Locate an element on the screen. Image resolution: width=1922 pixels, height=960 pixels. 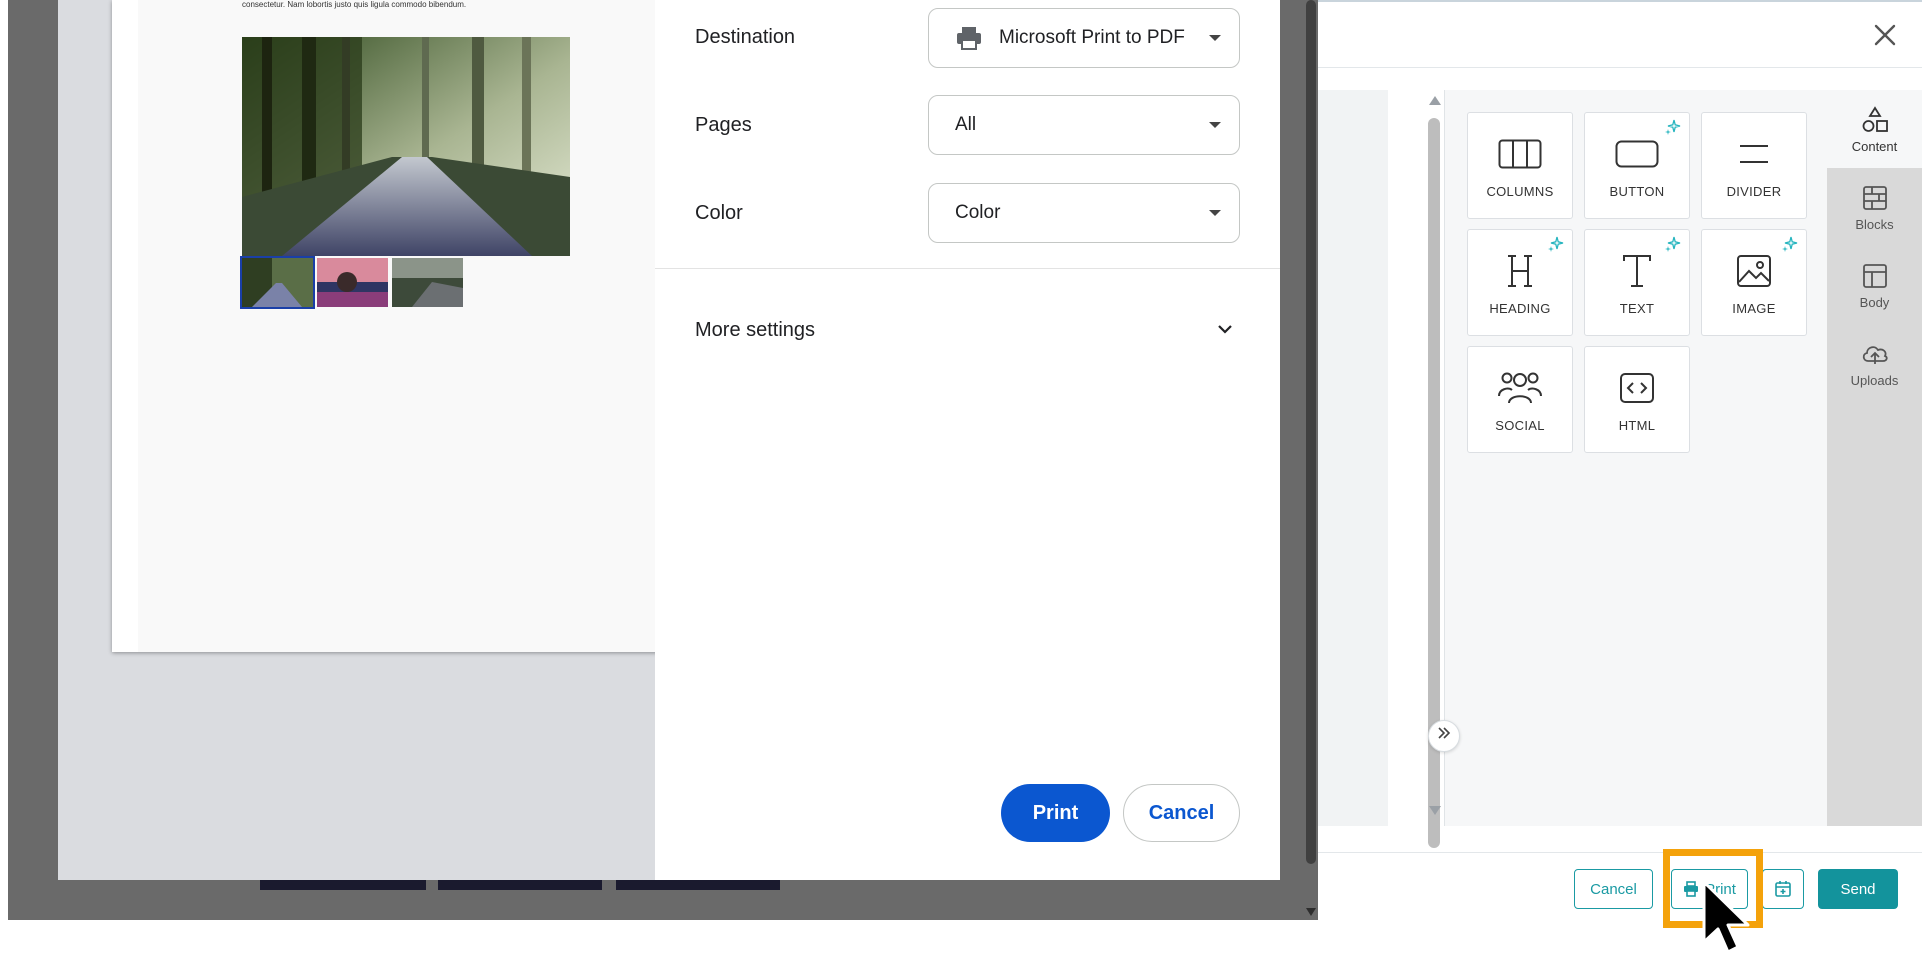
tool-social: SOCIAL is located at coordinates (1520, 399).